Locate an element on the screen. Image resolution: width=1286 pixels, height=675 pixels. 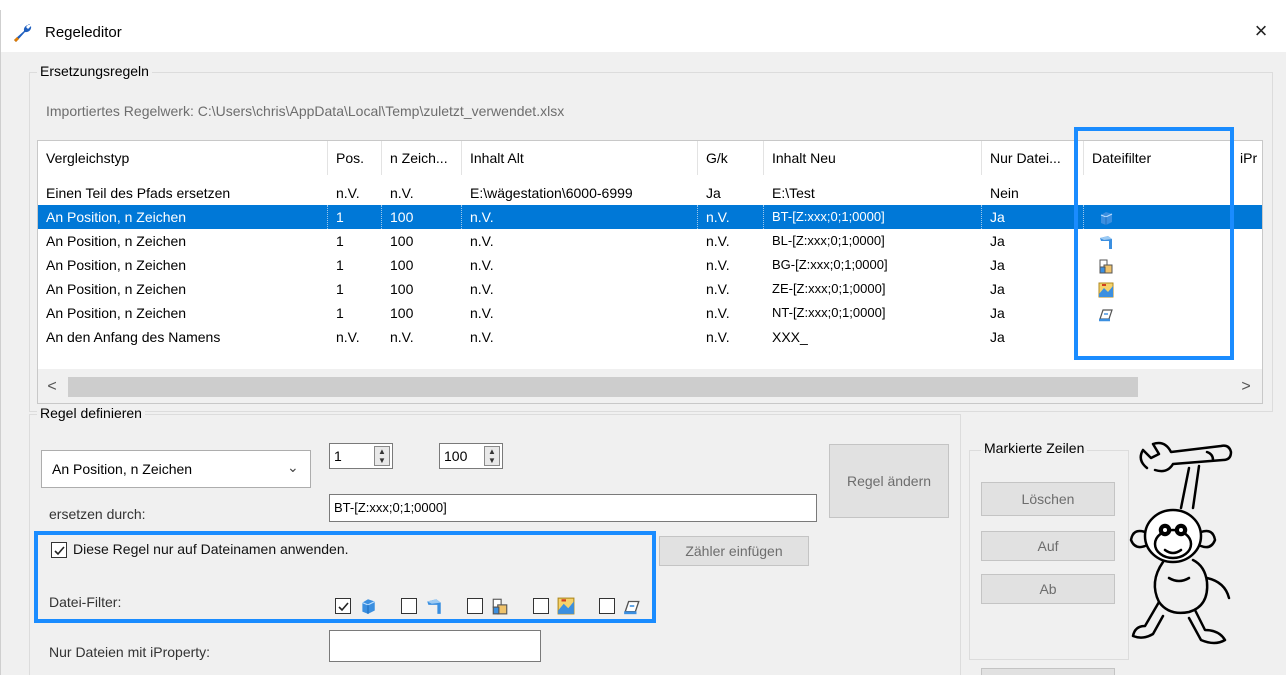
sheet-metal-icon is located at coordinates (434, 606).